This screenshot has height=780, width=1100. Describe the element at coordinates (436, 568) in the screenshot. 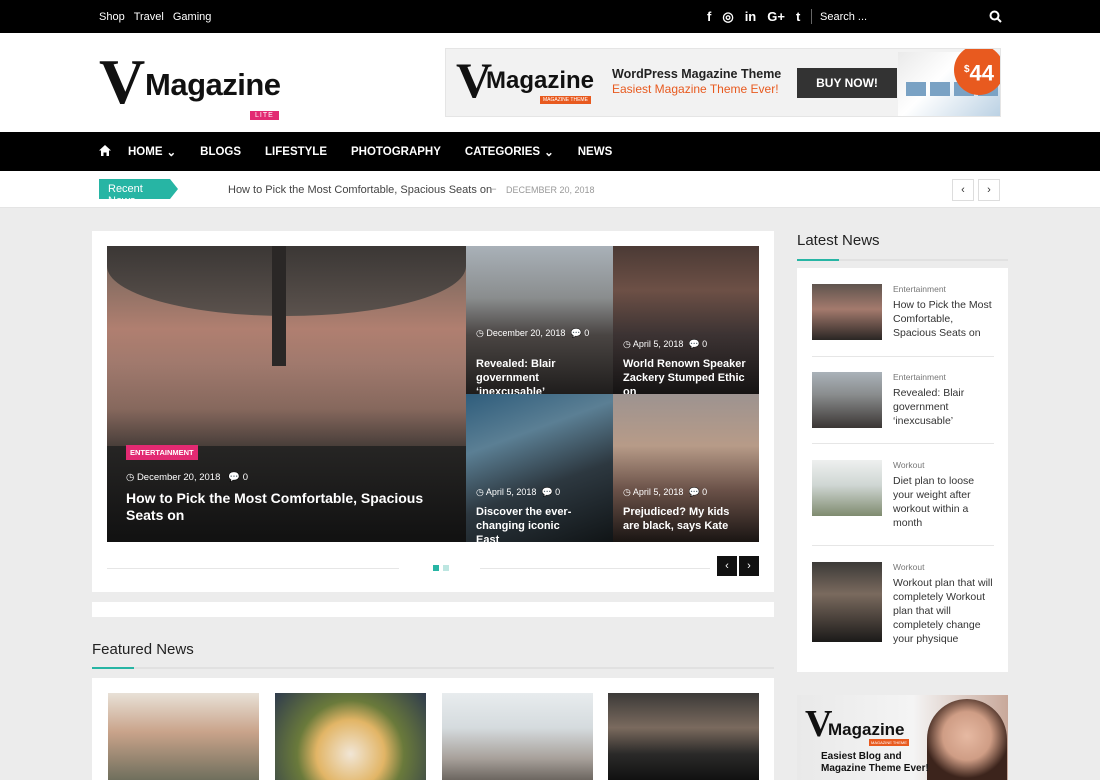

I see `slider-dot-active` at that location.